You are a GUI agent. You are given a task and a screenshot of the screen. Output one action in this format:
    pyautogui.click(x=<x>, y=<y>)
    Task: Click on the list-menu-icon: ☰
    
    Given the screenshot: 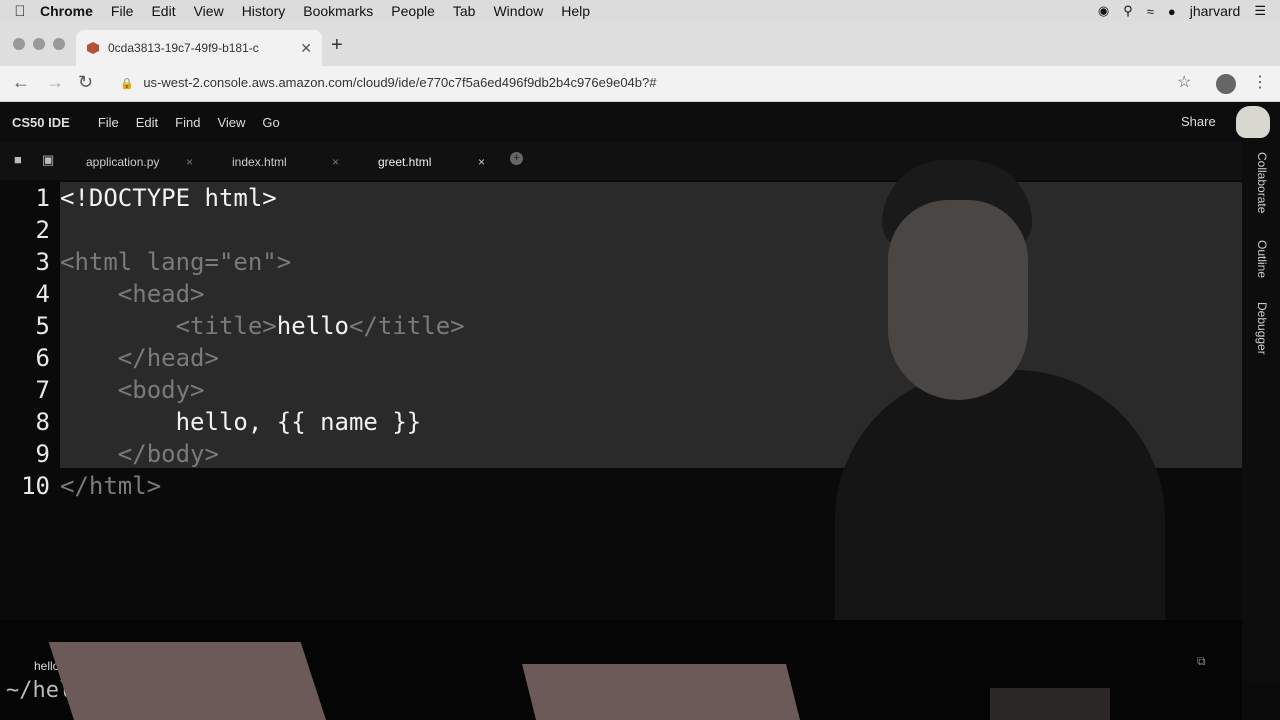 What is the action you would take?
    pyautogui.click(x=1260, y=11)
    